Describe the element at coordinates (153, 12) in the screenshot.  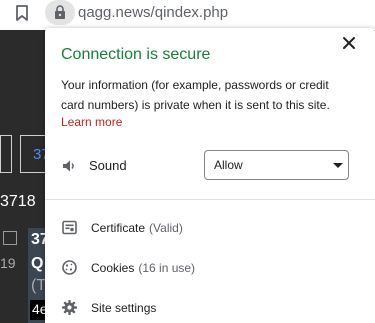
I see `url-text: qagg.news/qindex.php` at that location.